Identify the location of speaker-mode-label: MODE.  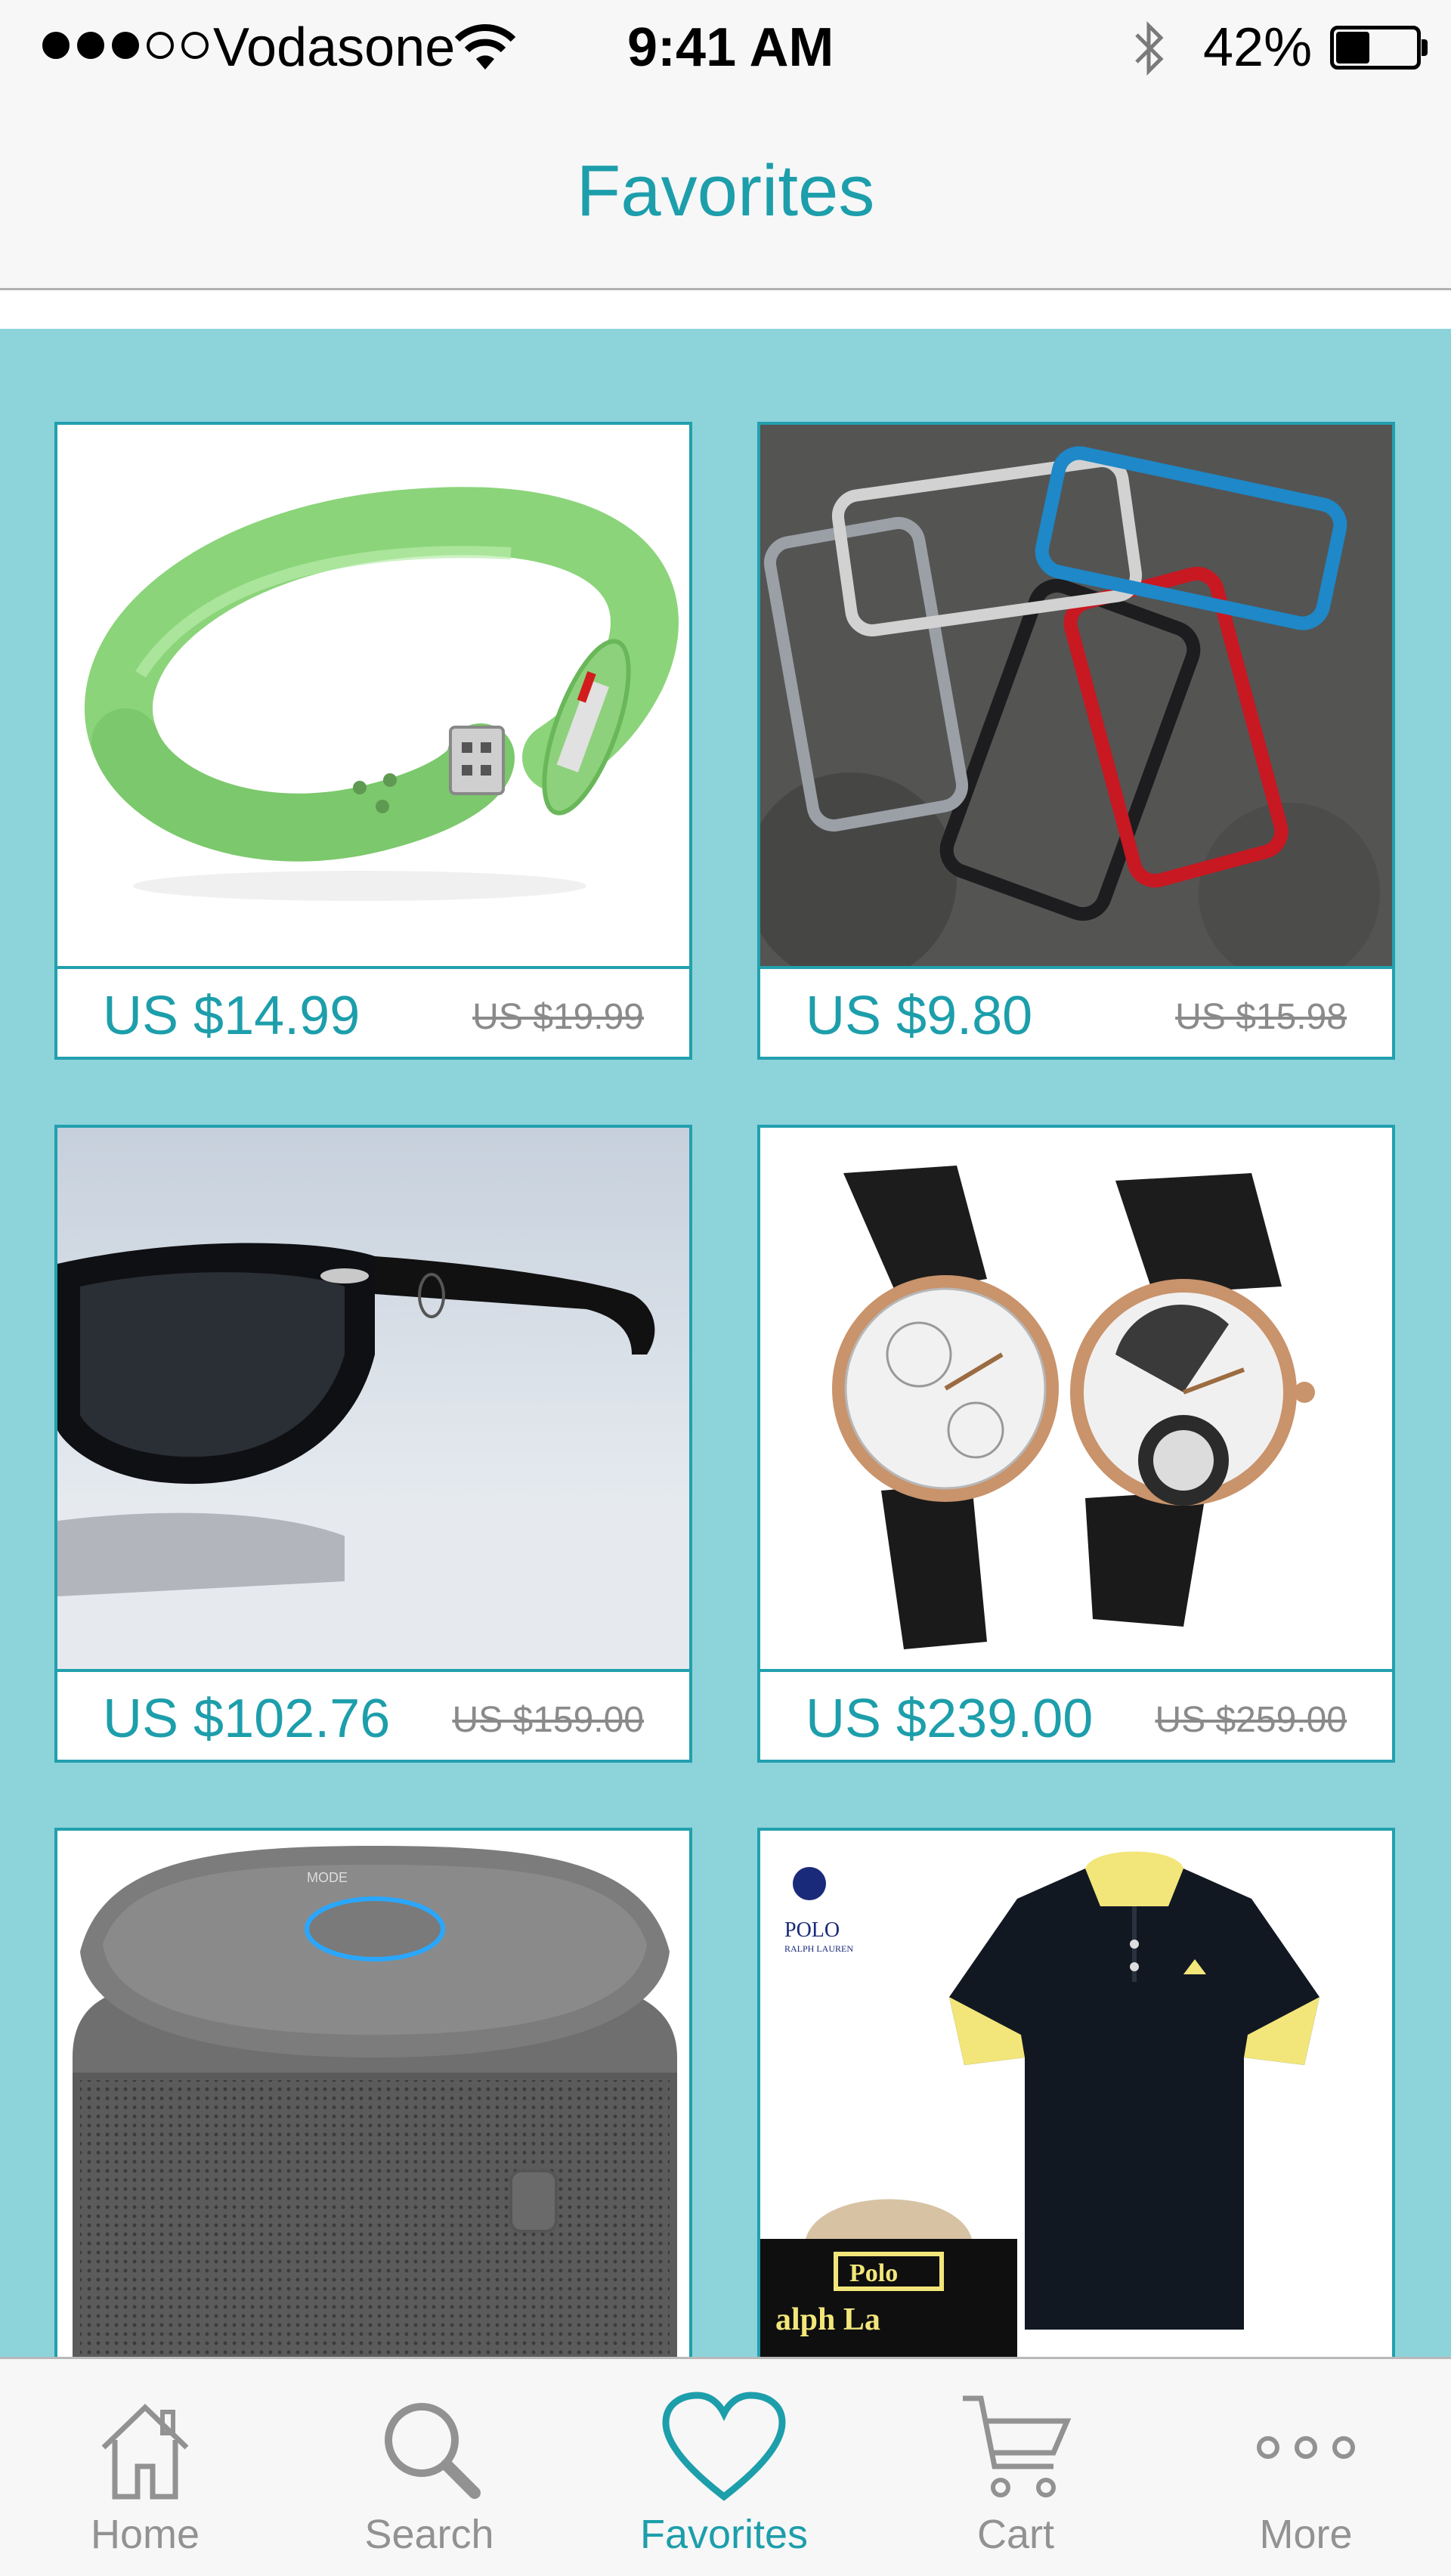
(327, 1878).